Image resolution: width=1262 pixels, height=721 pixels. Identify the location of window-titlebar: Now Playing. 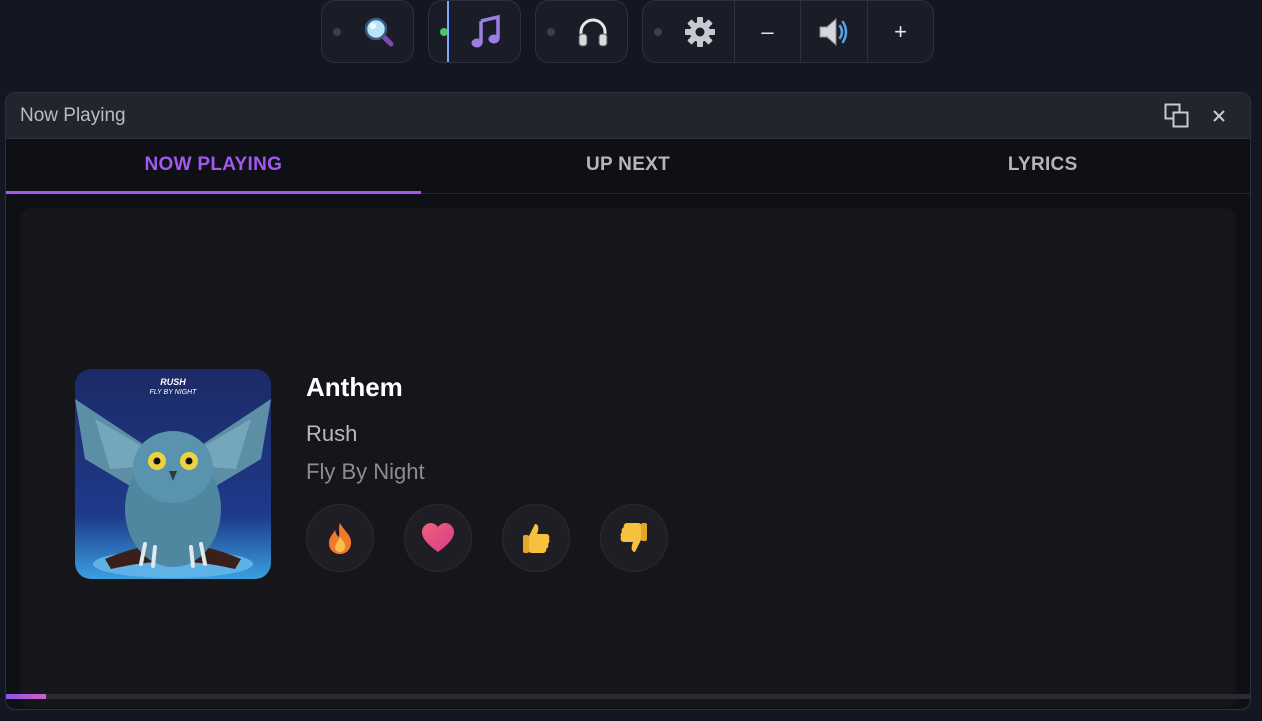
(628, 116).